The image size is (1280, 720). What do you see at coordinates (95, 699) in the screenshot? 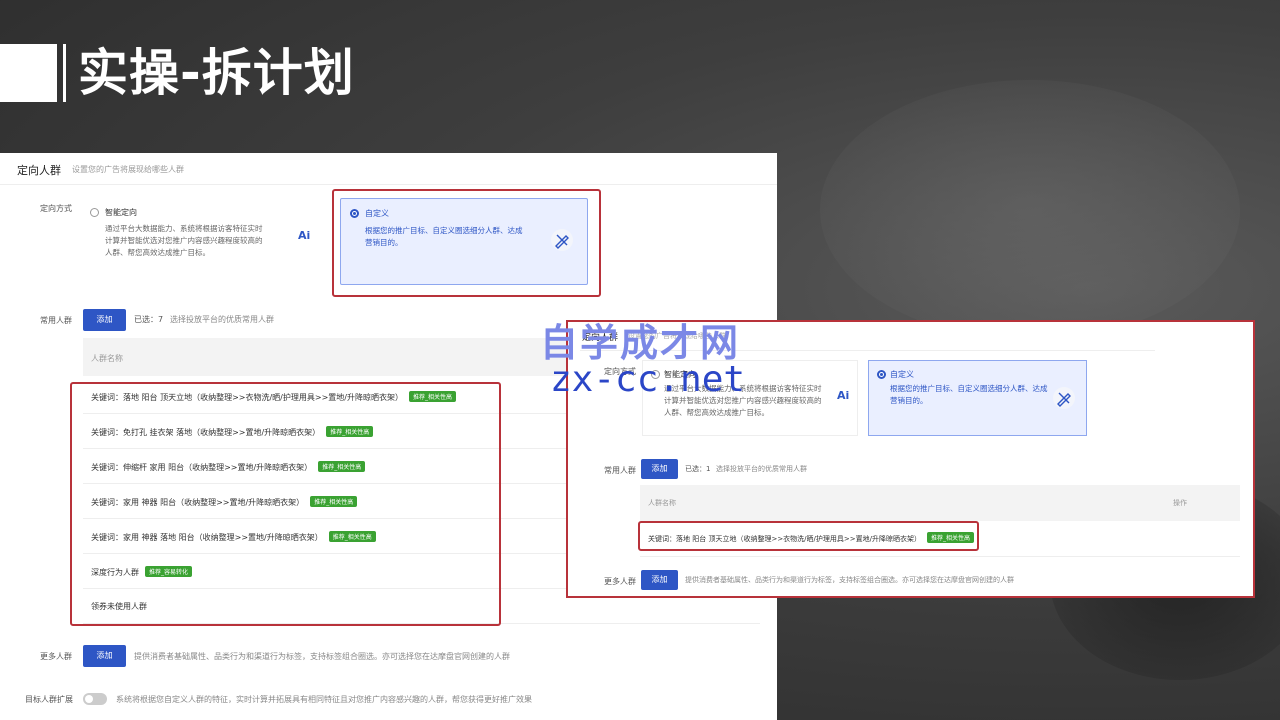
I see `crowd-expand-toggle` at bounding box center [95, 699].